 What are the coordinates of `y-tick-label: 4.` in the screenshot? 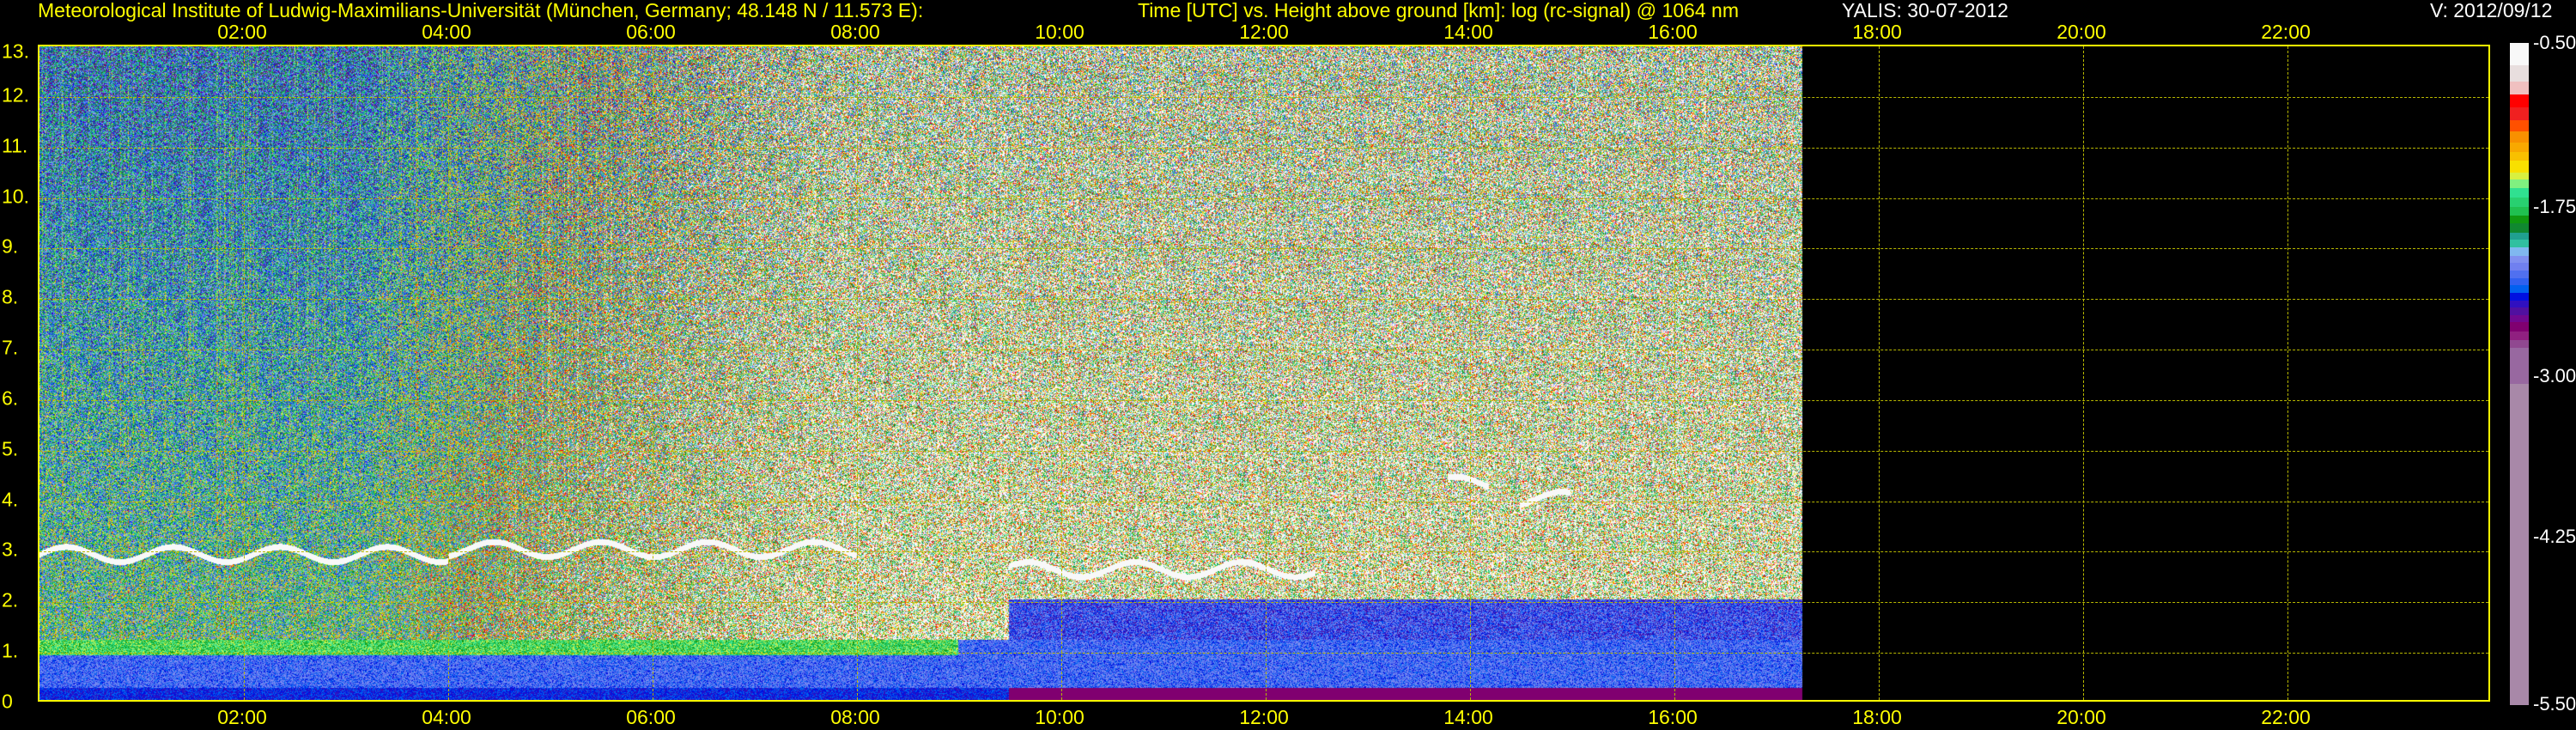 It's located at (11, 499).